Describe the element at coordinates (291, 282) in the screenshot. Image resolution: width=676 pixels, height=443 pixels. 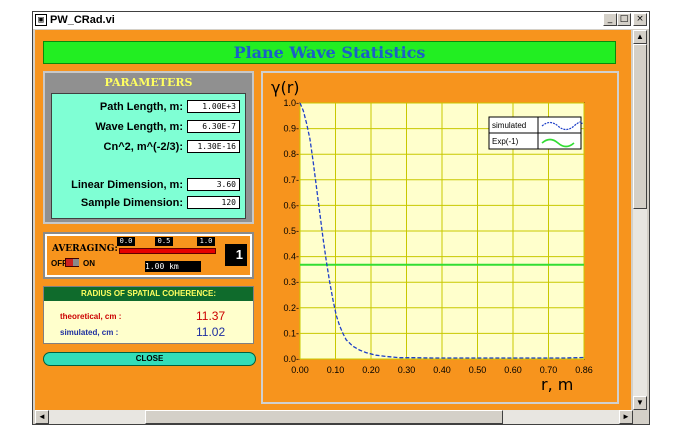
I see `y-tick-label: 0.3-` at that location.